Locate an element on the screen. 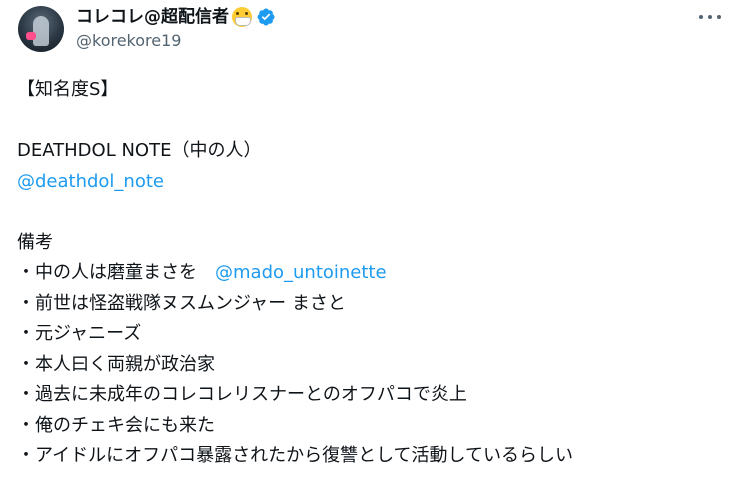 The height and width of the screenshot is (497, 741). bullet-text: ・中の人は磨童まさを is located at coordinates (116, 272).